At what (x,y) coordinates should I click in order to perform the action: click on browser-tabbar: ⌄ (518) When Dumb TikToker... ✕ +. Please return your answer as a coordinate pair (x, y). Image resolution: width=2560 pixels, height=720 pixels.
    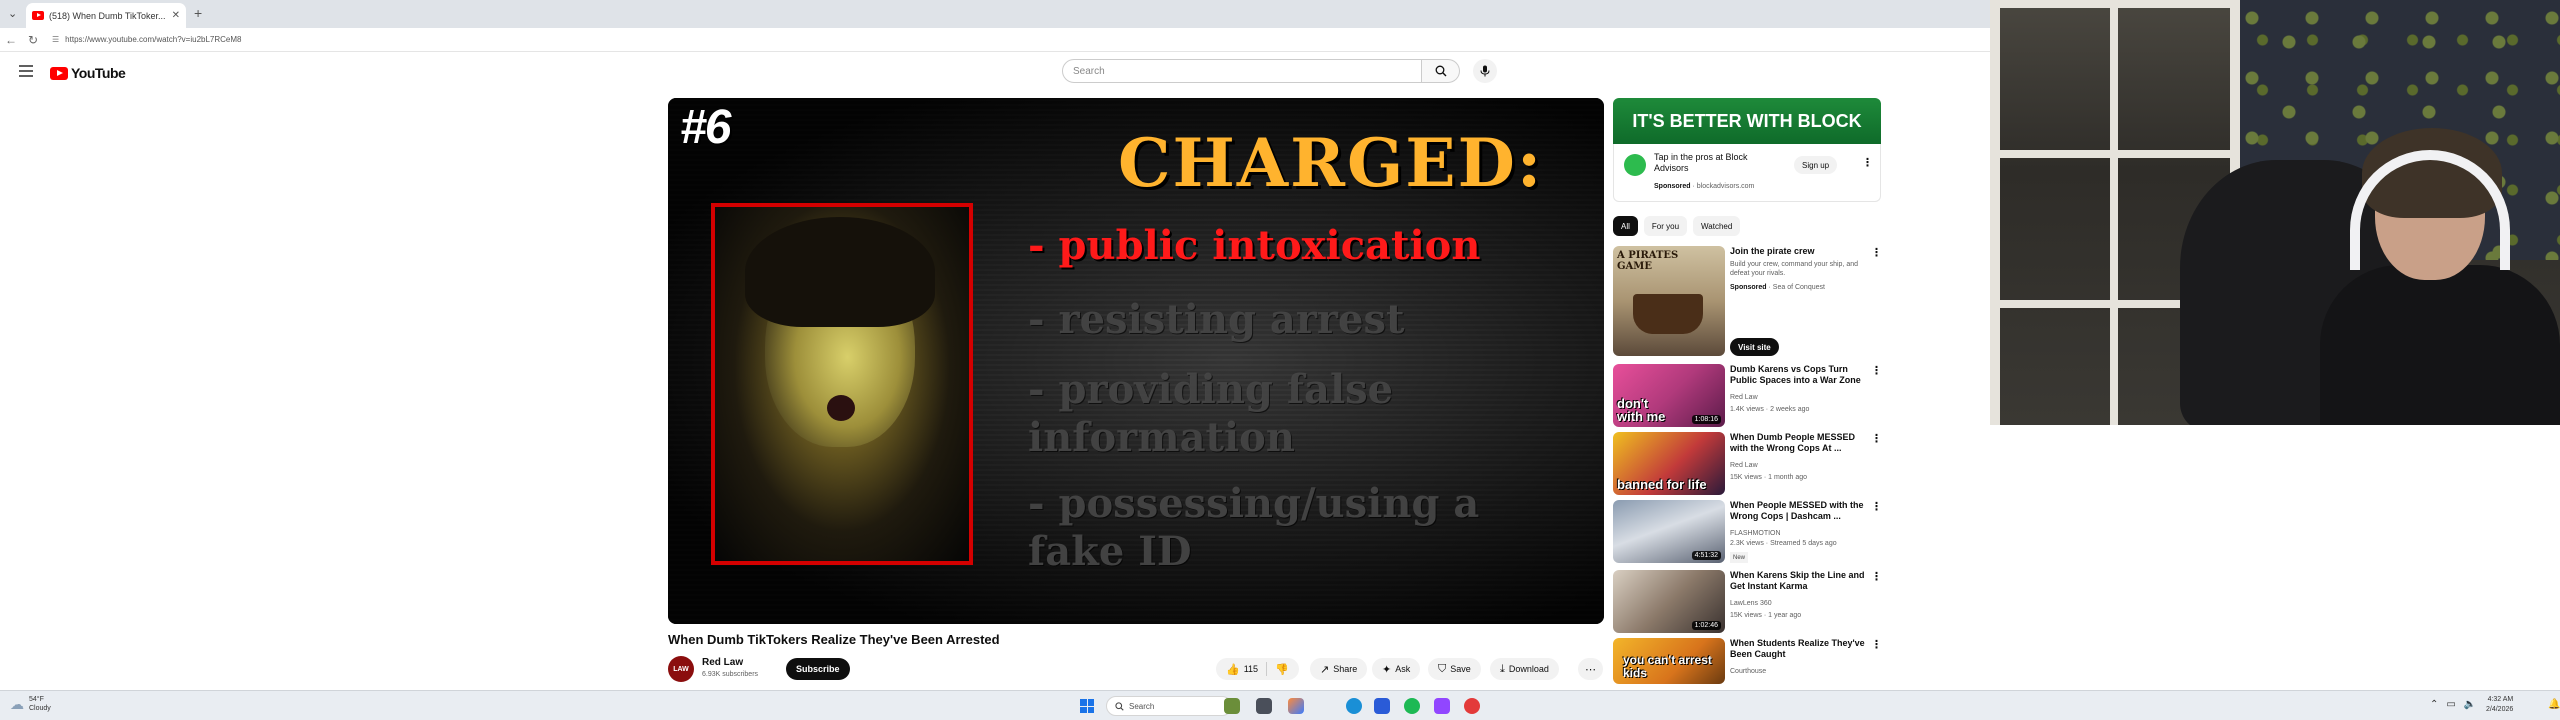
    Looking at the image, I should click on (995, 14).